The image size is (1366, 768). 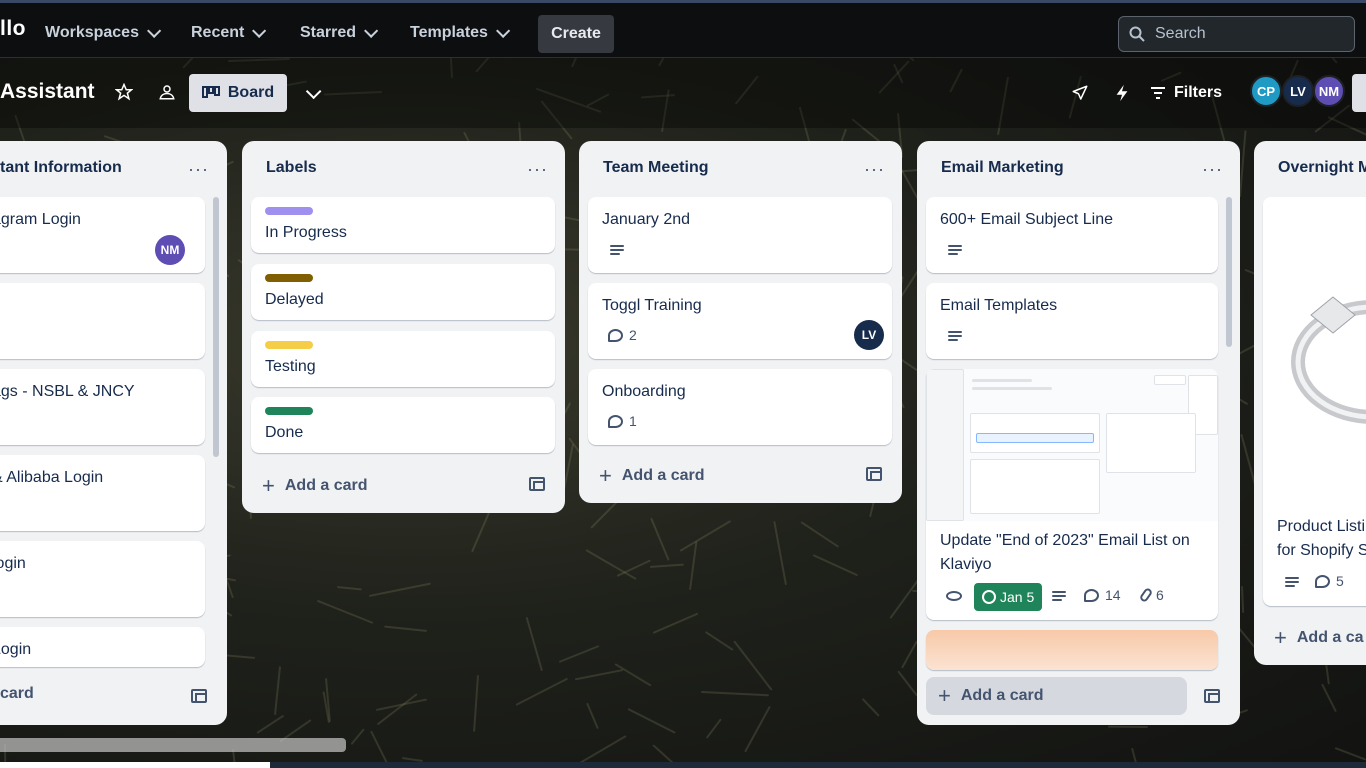 What do you see at coordinates (1137, 34) in the screenshot?
I see `search-icon` at bounding box center [1137, 34].